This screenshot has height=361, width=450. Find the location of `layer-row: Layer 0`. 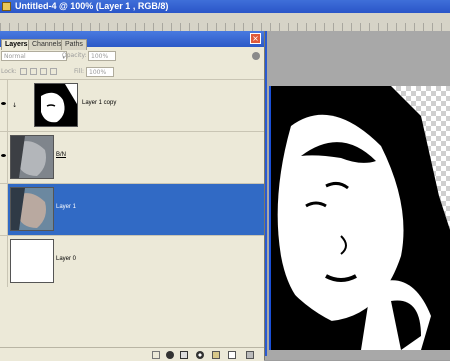

layer-row: Layer 0 is located at coordinates (132, 261).